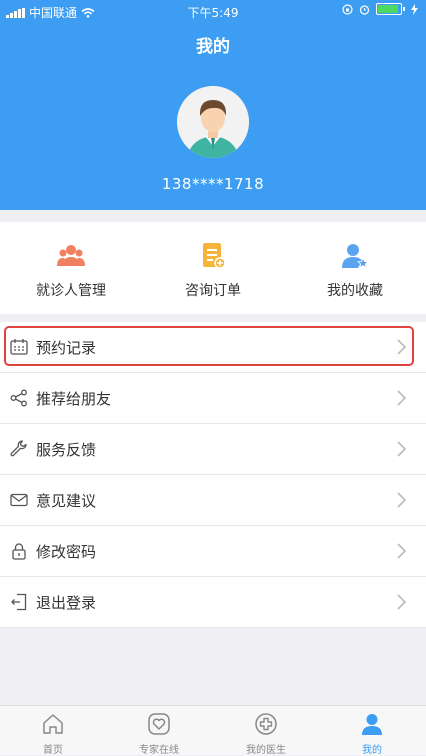 The image size is (426, 756). I want to click on menu-label: 预约记录, so click(66, 348).